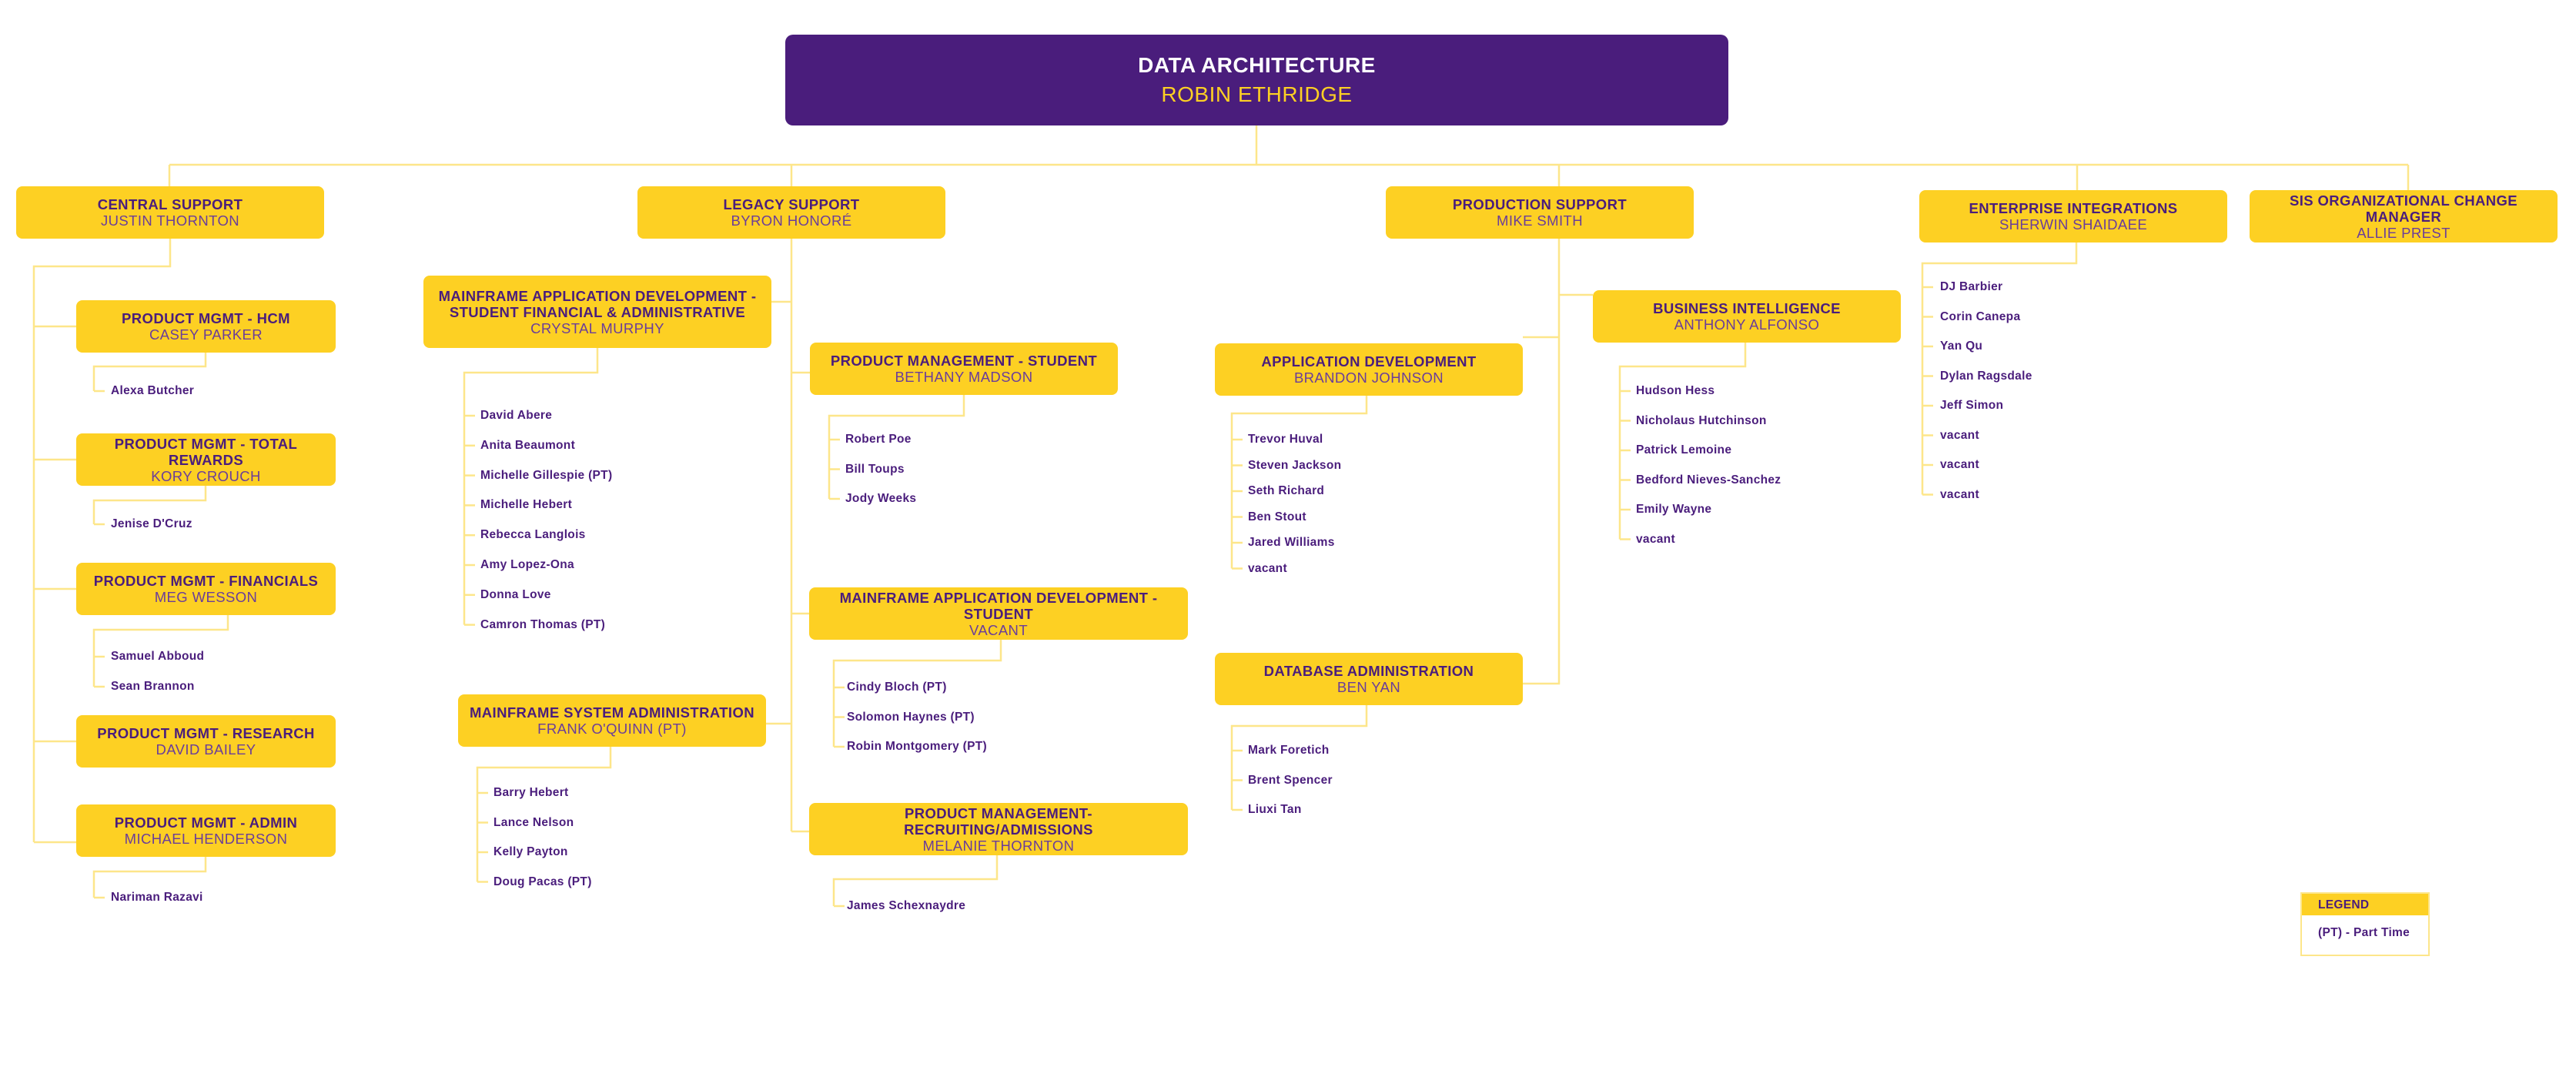  I want to click on dba-bracket, so click(1299, 757).